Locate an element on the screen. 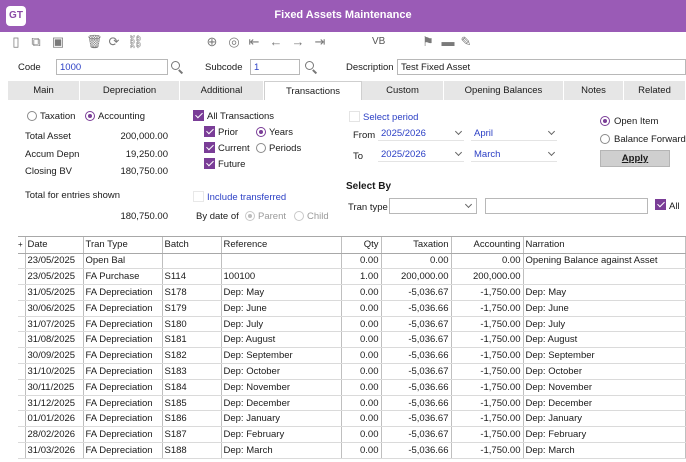  first-record-icon: ⇤ is located at coordinates (254, 42).